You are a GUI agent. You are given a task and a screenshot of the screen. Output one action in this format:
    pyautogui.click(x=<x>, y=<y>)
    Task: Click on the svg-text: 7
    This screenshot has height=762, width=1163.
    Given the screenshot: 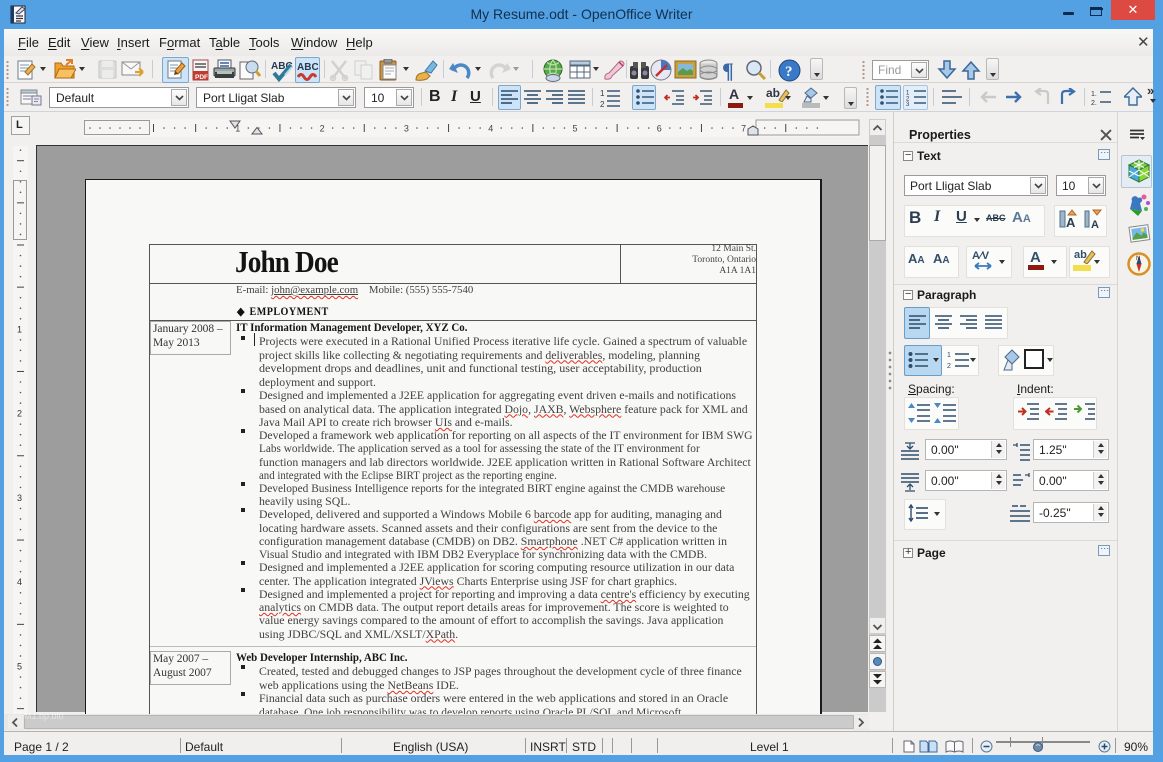 What is the action you would take?
    pyautogui.click(x=743, y=129)
    